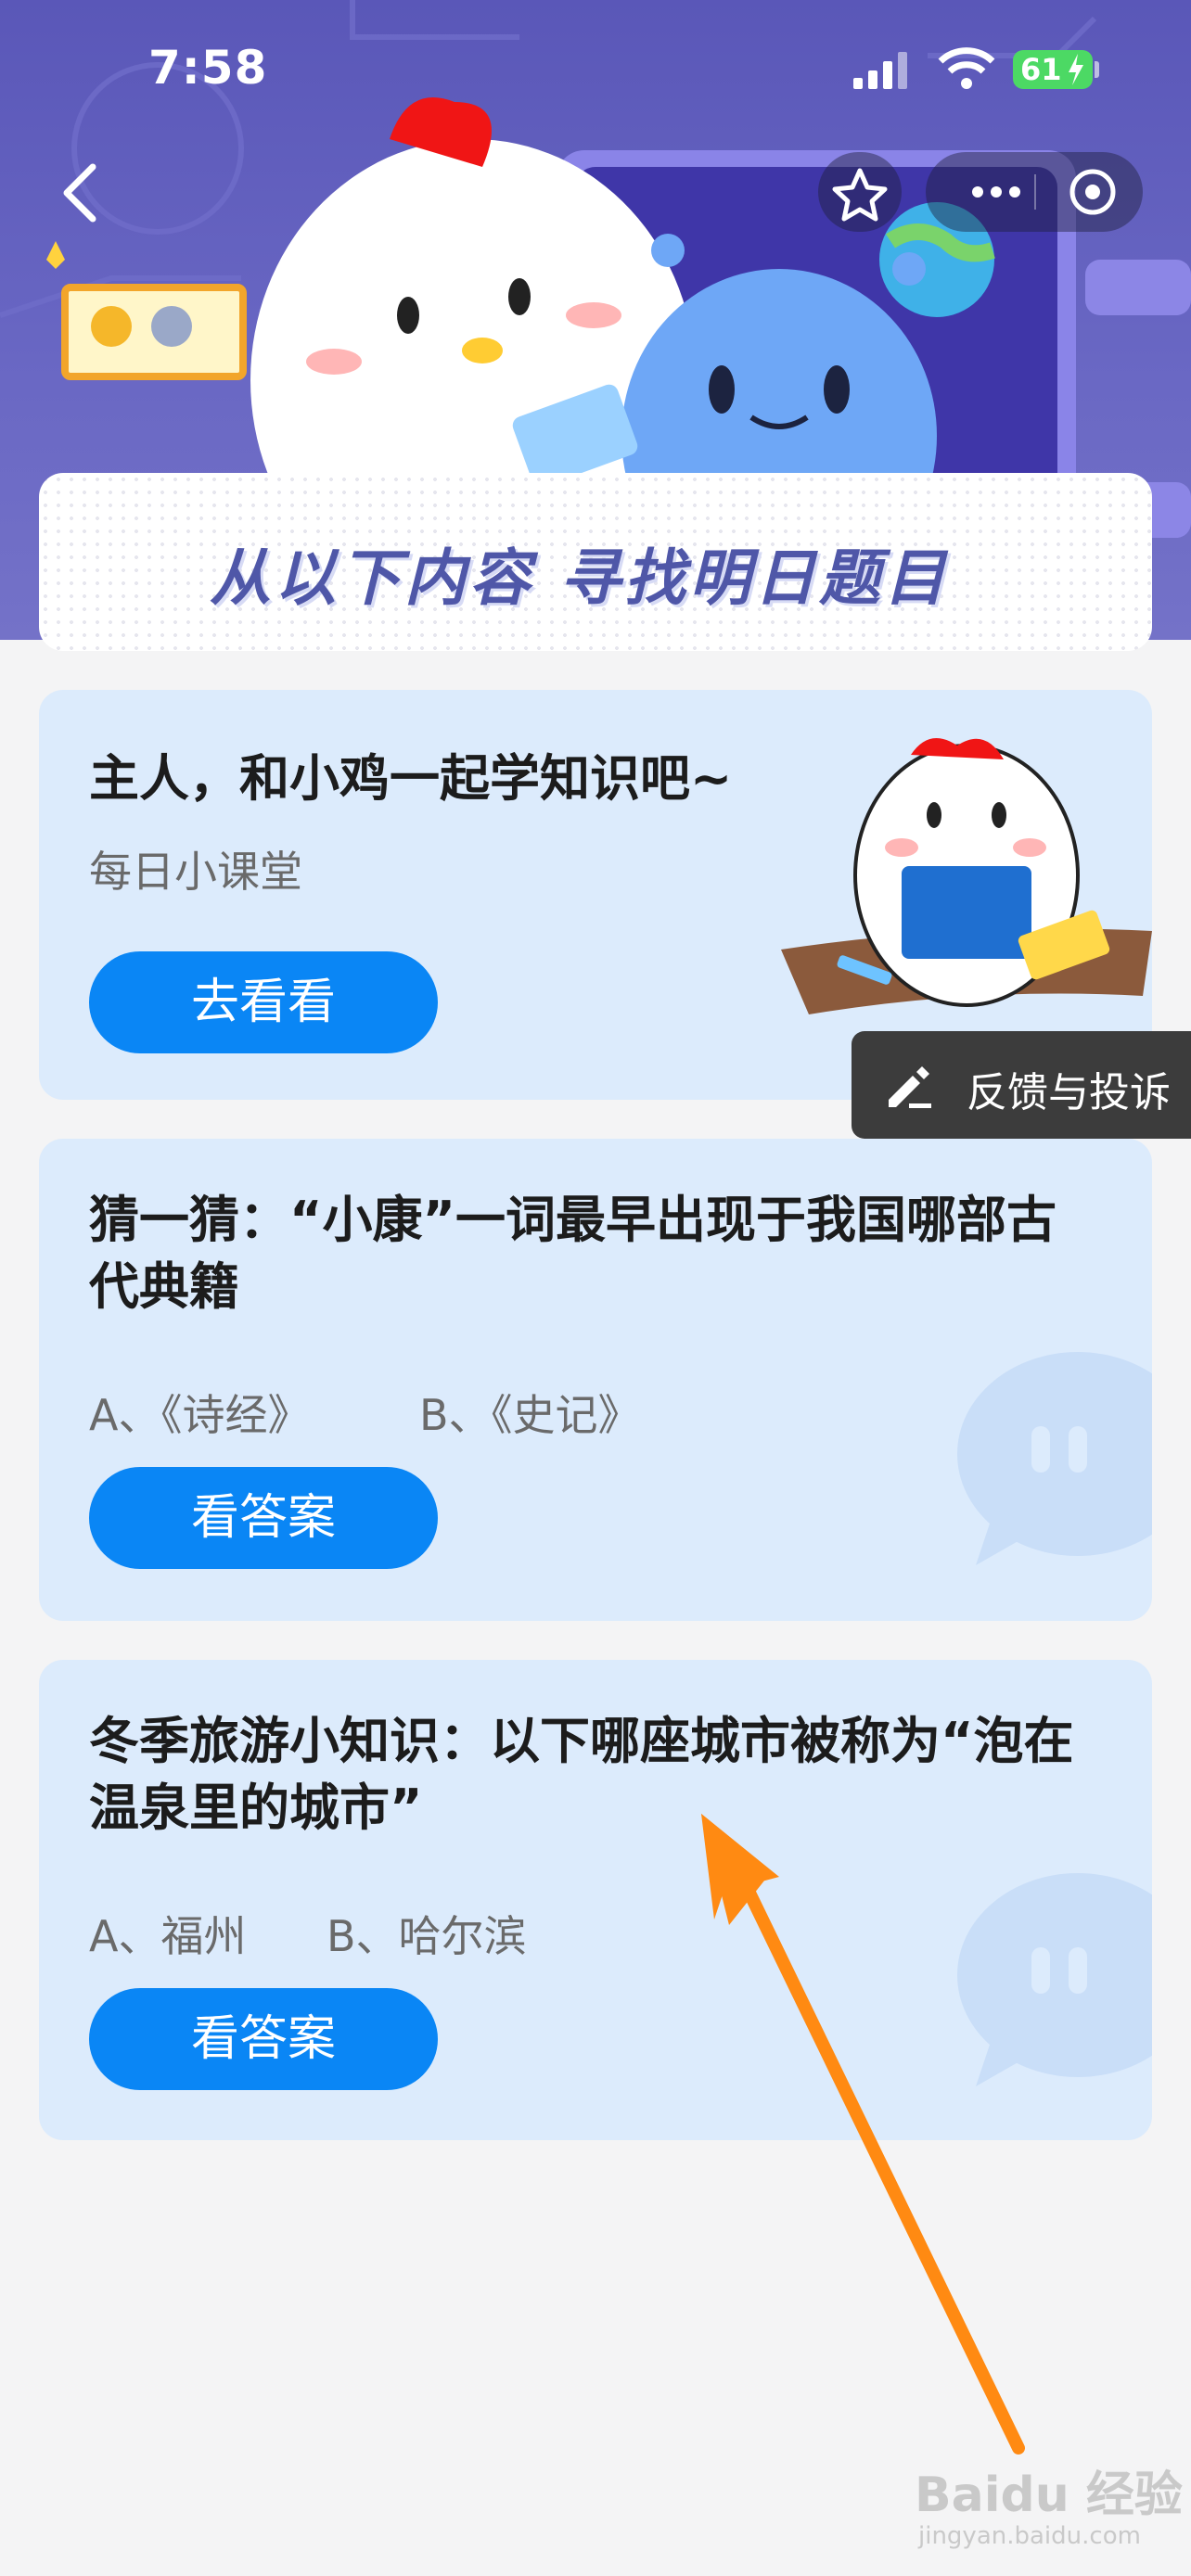  Describe the element at coordinates (1049, 2495) in the screenshot. I see `watermark-logo: Baidu 经验` at that location.